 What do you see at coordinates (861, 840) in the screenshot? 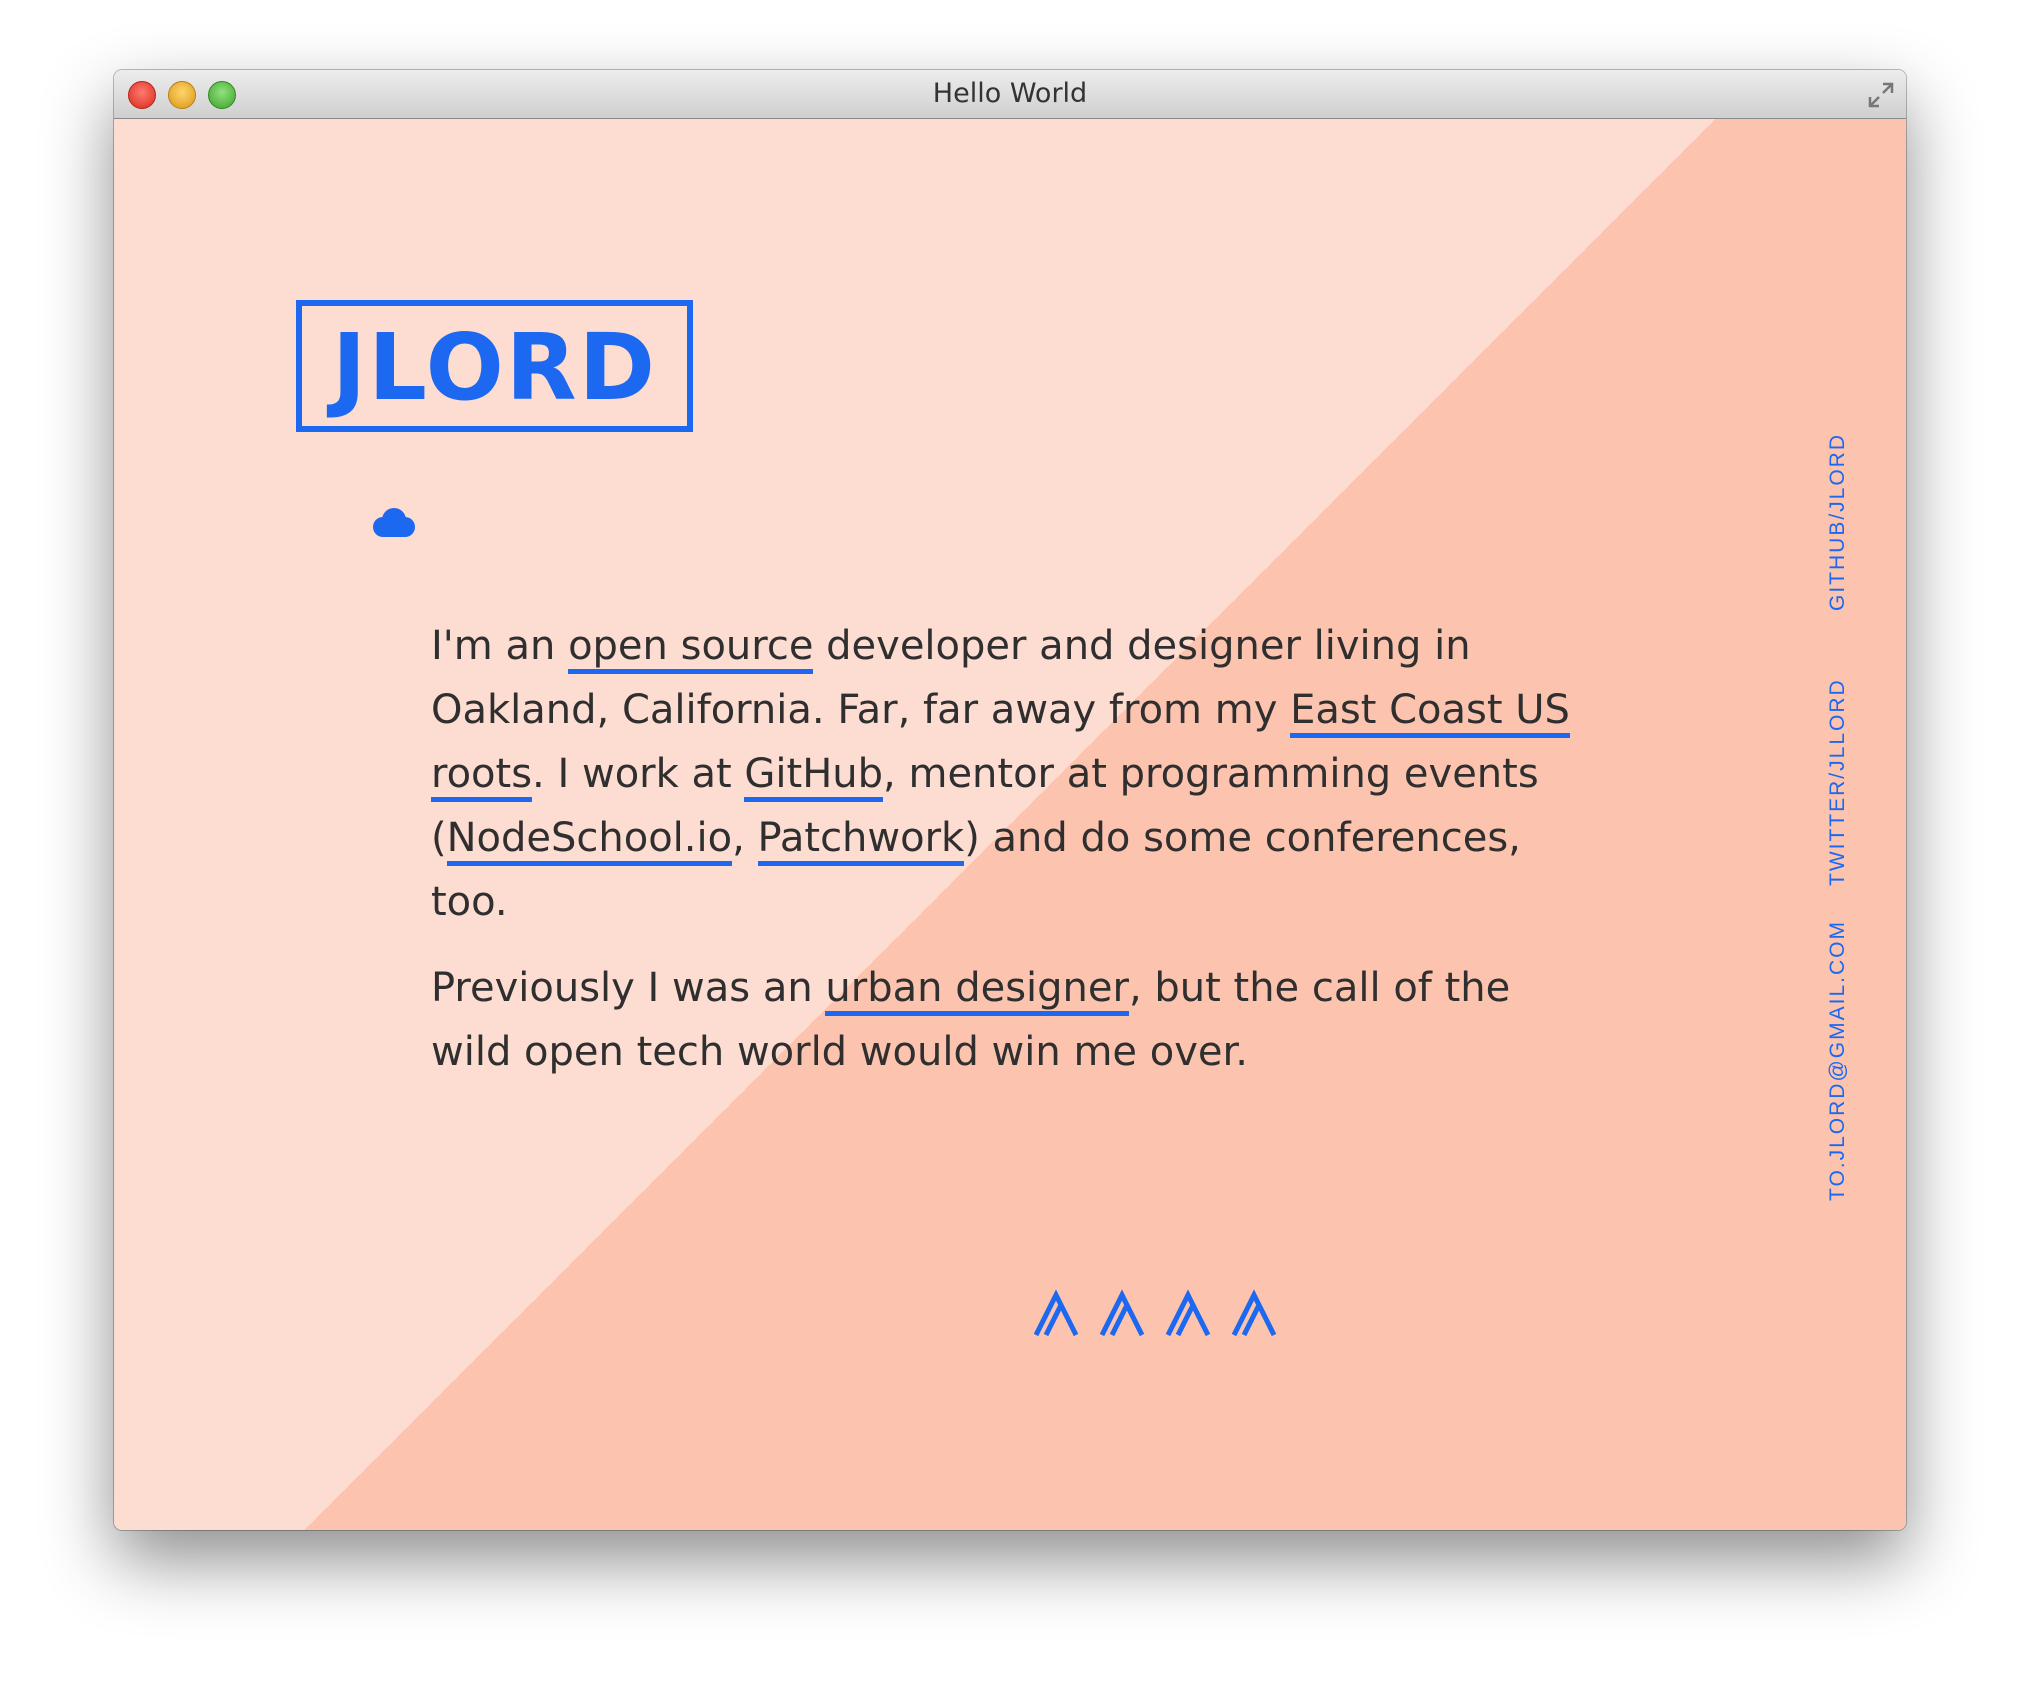
I see `patchwork-link: Patchwork` at bounding box center [861, 840].